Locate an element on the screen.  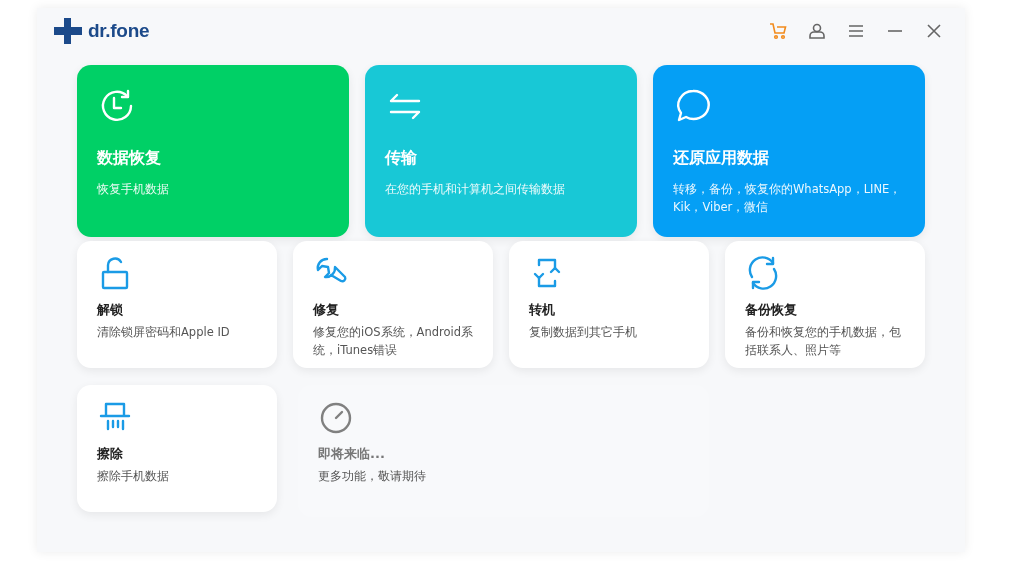
card-description: 擦除手机数据 is located at coordinates (133, 476).